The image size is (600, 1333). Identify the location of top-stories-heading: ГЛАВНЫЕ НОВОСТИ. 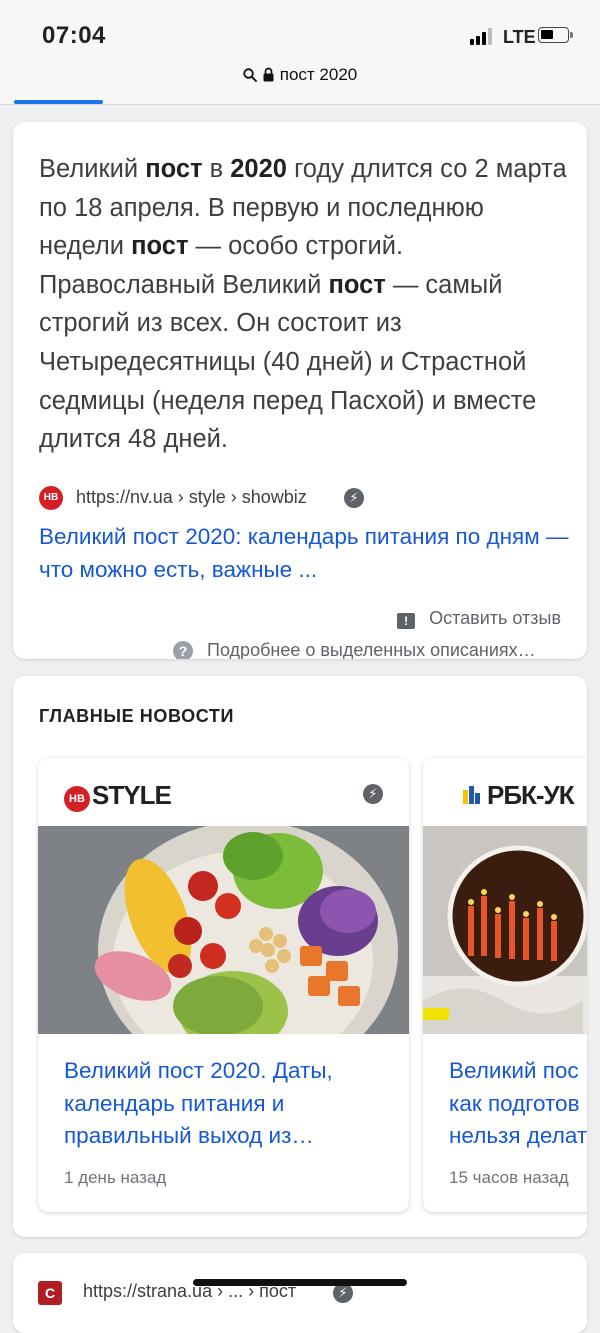
(137, 716).